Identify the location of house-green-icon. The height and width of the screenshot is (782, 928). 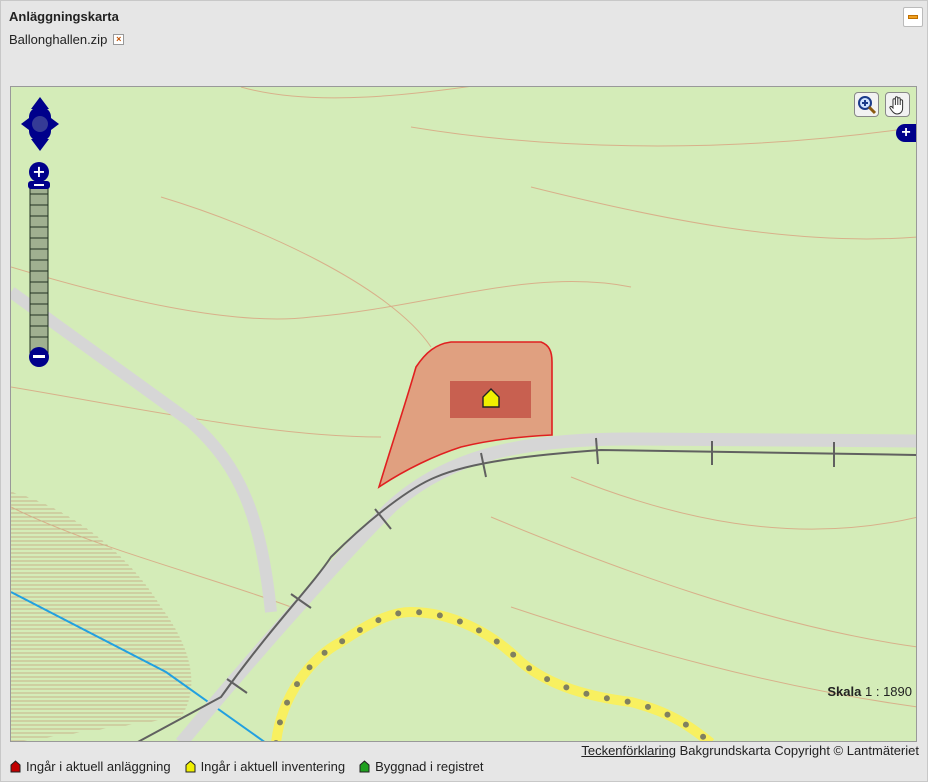
(364, 766).